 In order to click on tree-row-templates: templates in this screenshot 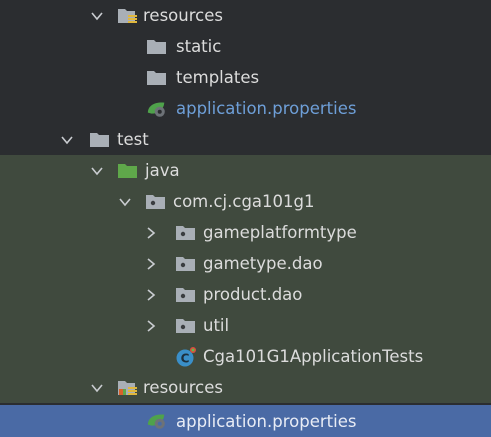, I will do `click(245, 77)`.